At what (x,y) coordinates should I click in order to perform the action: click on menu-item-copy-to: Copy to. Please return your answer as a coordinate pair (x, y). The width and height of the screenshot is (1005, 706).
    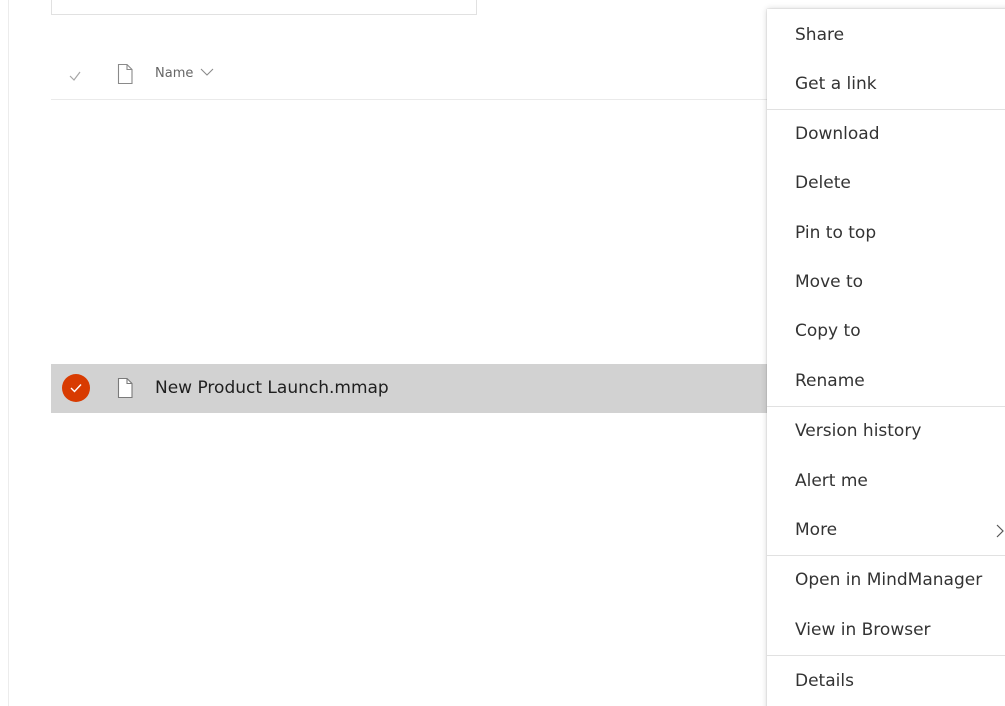
    Looking at the image, I should click on (886, 331).